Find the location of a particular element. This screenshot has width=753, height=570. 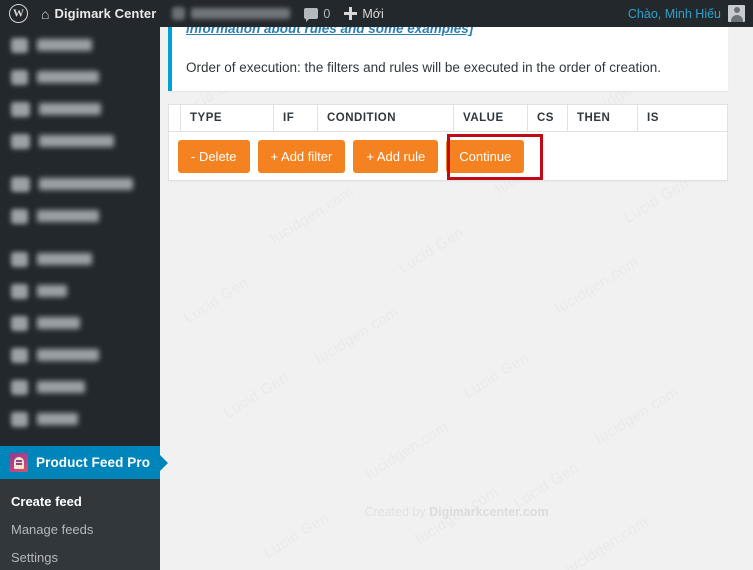

product-feed-pro-submenu: Create feed Manage feeds Settings is located at coordinates (80, 524).